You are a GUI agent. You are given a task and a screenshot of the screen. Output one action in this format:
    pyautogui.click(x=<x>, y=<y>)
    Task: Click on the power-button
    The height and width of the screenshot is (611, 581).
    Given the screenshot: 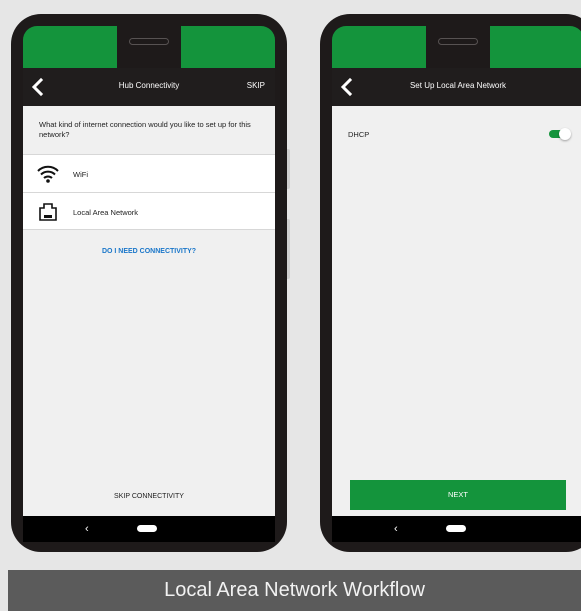 What is the action you would take?
    pyautogui.click(x=288, y=169)
    